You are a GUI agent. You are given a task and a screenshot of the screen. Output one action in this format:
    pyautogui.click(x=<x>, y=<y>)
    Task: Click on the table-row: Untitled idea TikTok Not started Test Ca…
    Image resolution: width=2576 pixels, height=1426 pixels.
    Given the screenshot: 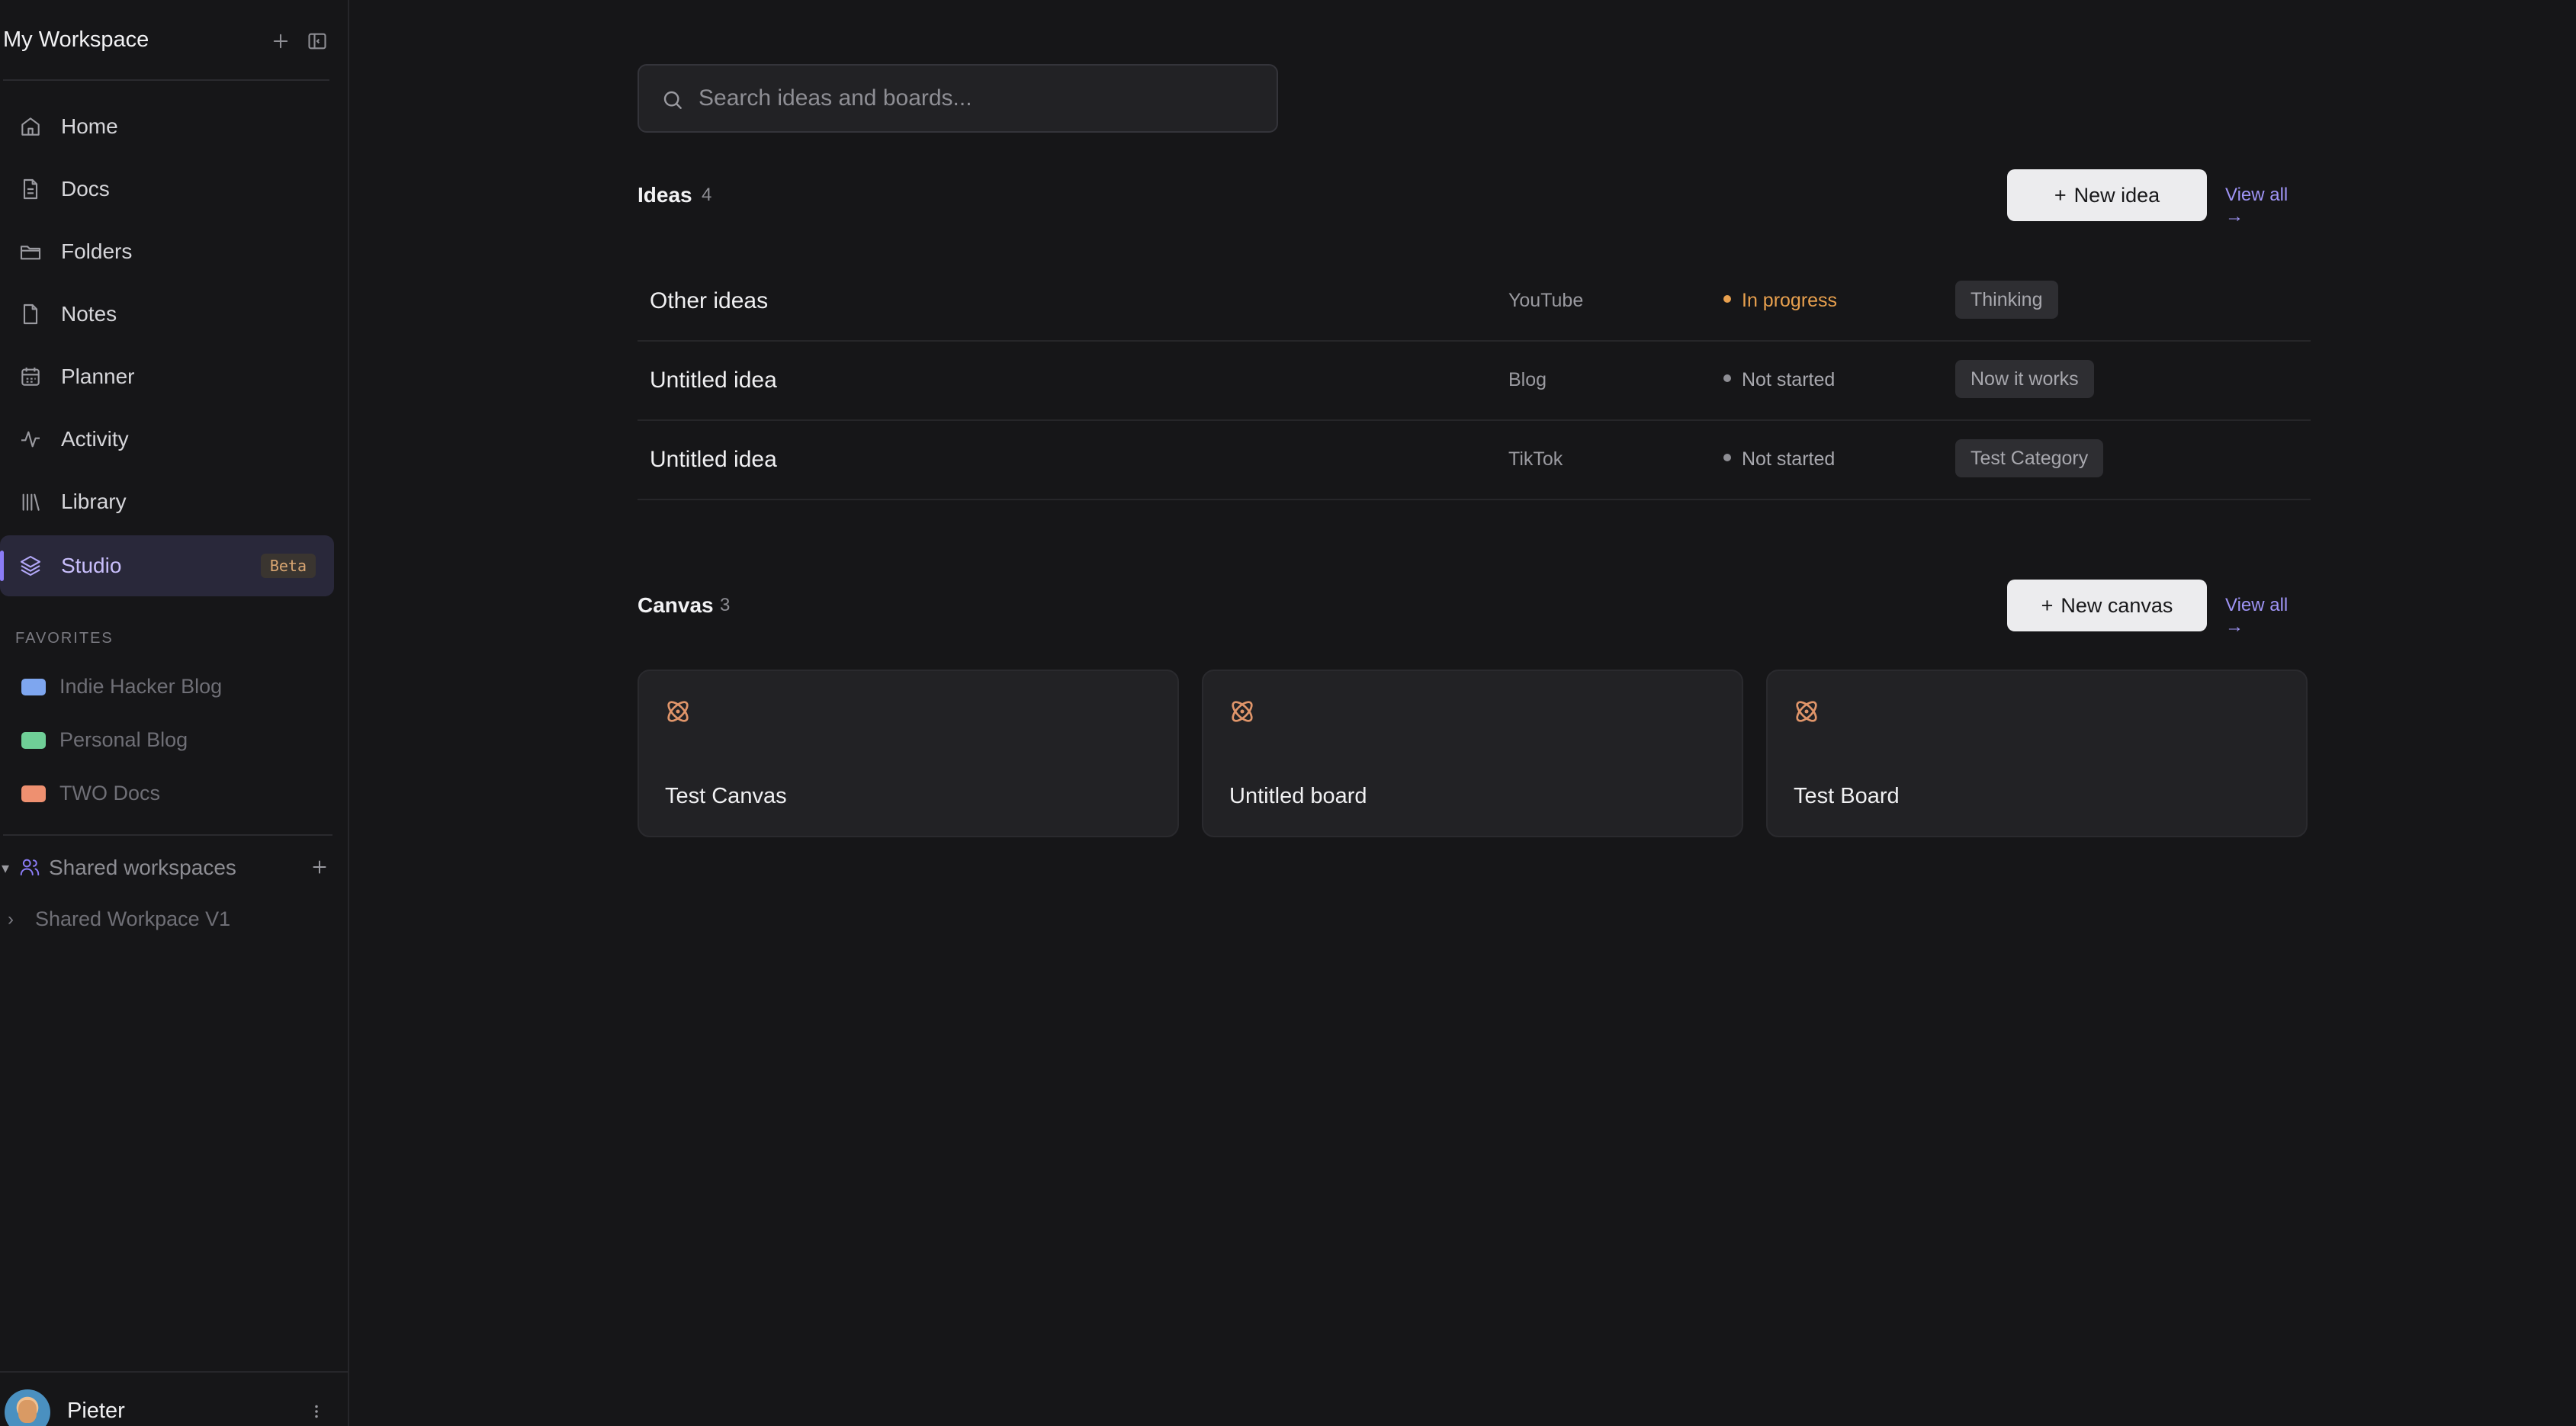 What is the action you would take?
    pyautogui.click(x=1474, y=461)
    